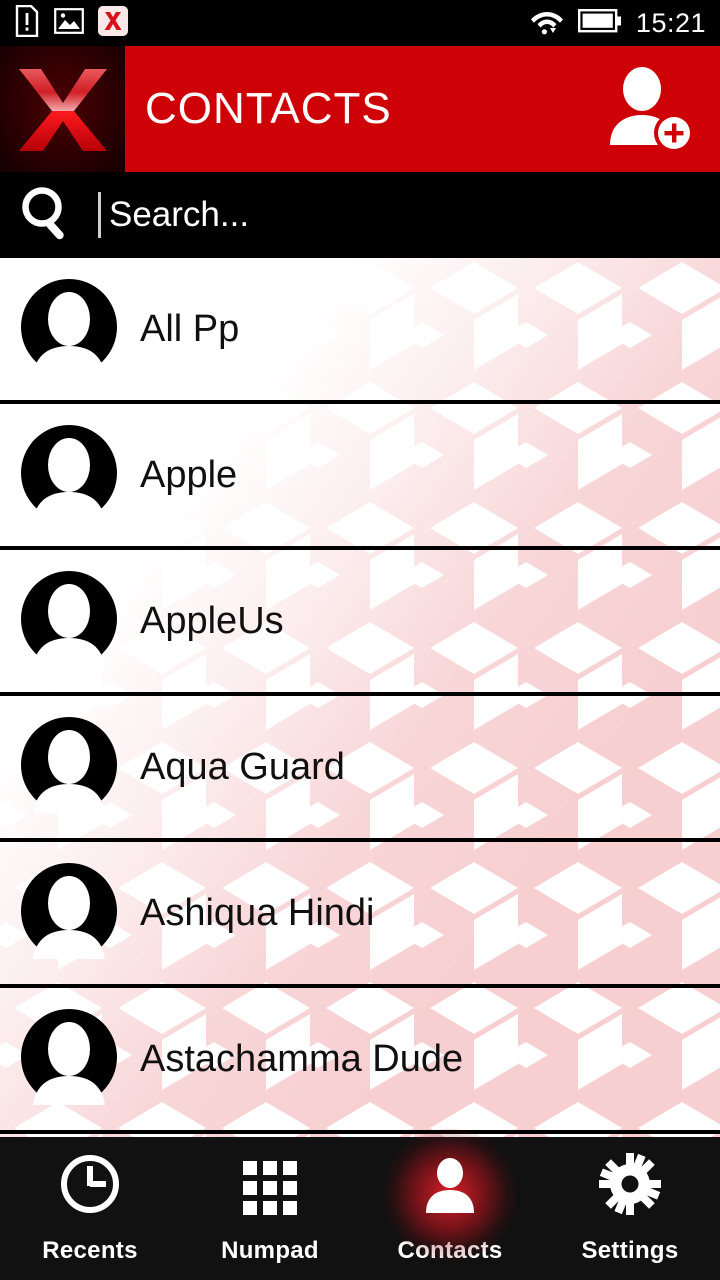 This screenshot has width=720, height=1280. What do you see at coordinates (69, 23) in the screenshot?
I see `image-icon` at bounding box center [69, 23].